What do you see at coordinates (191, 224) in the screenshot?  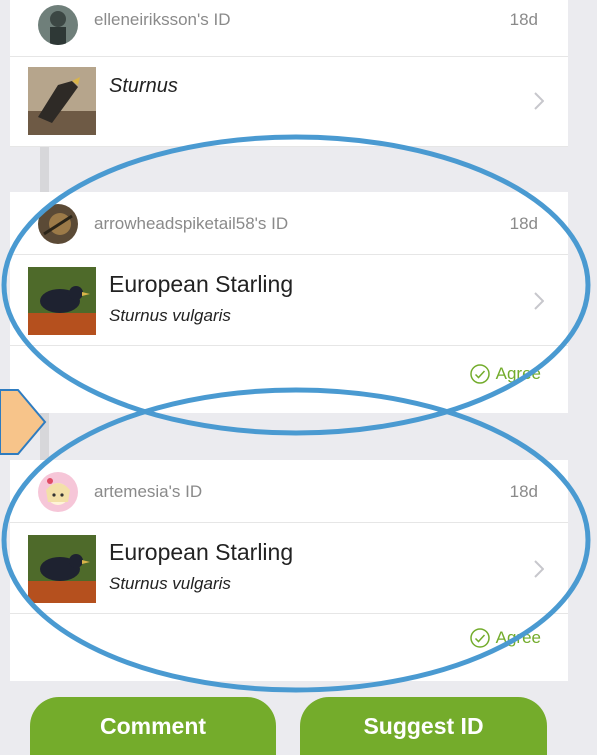 I see `identifier-username: arrowheadspiketail58's ID` at bounding box center [191, 224].